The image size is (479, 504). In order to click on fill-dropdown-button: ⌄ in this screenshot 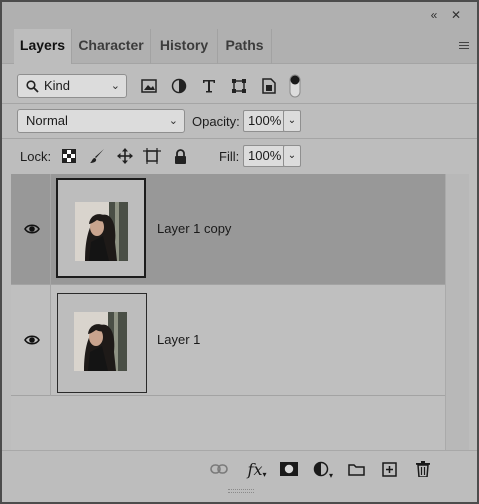, I will do `click(292, 156)`.